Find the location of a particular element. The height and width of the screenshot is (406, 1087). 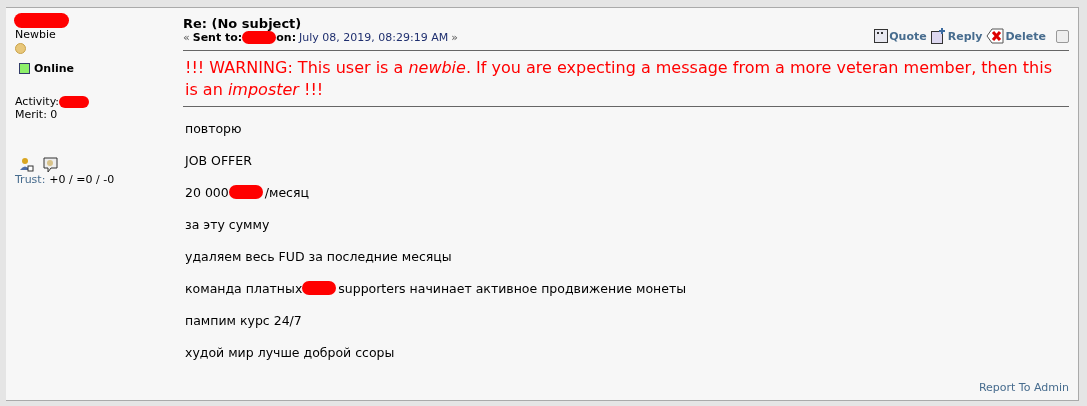

message-line: худой мир лучше доброй ссоры is located at coordinates (290, 352).